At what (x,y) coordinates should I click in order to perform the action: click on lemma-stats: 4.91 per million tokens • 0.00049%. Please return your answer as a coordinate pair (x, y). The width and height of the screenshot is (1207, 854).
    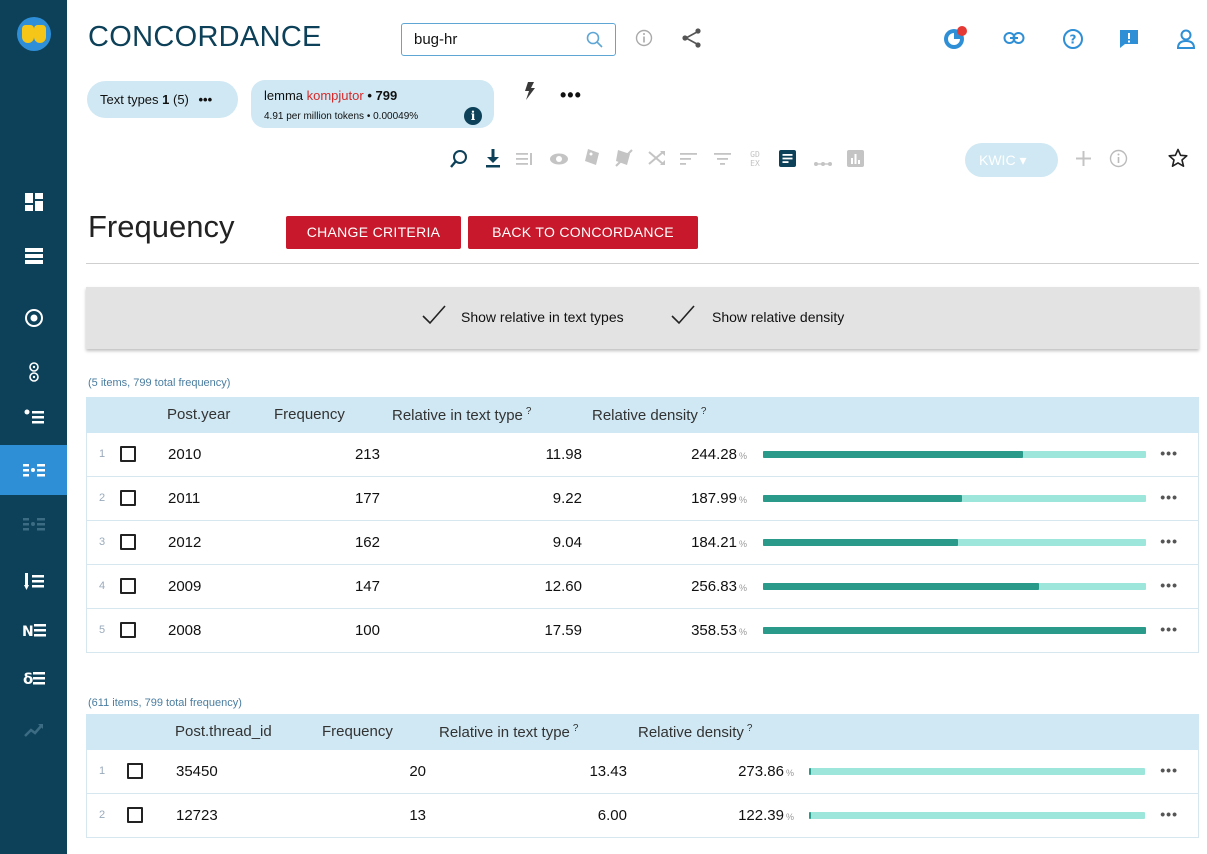
    Looking at the image, I should click on (341, 116).